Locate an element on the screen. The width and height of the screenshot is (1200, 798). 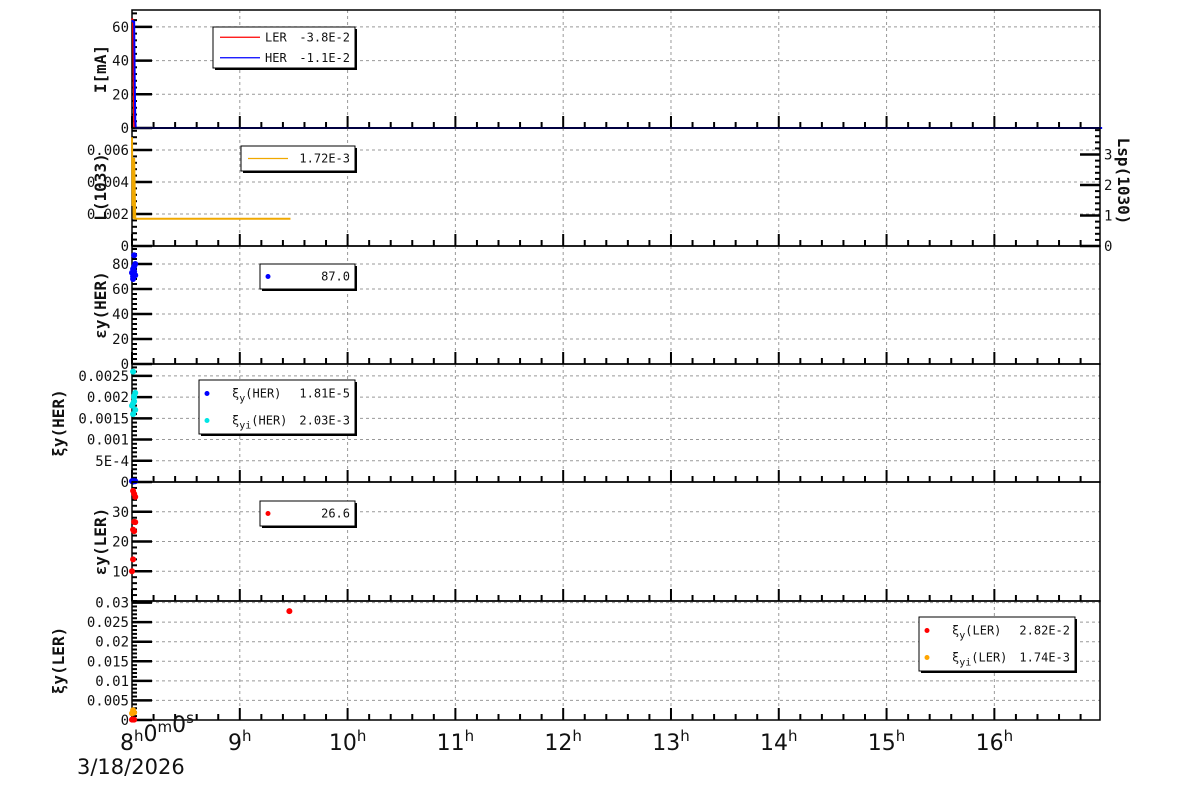
legend-value: 1.72E-3 is located at coordinates (324, 159).